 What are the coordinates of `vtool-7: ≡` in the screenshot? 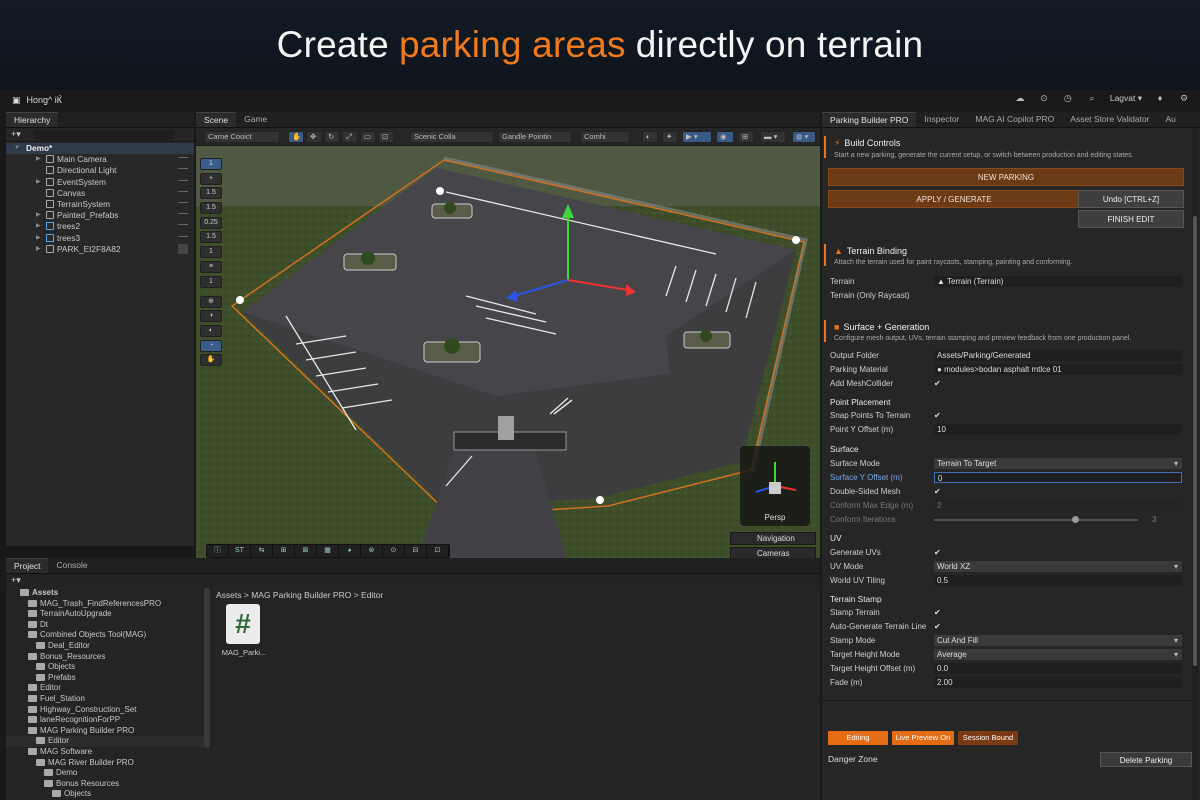 It's located at (211, 266).